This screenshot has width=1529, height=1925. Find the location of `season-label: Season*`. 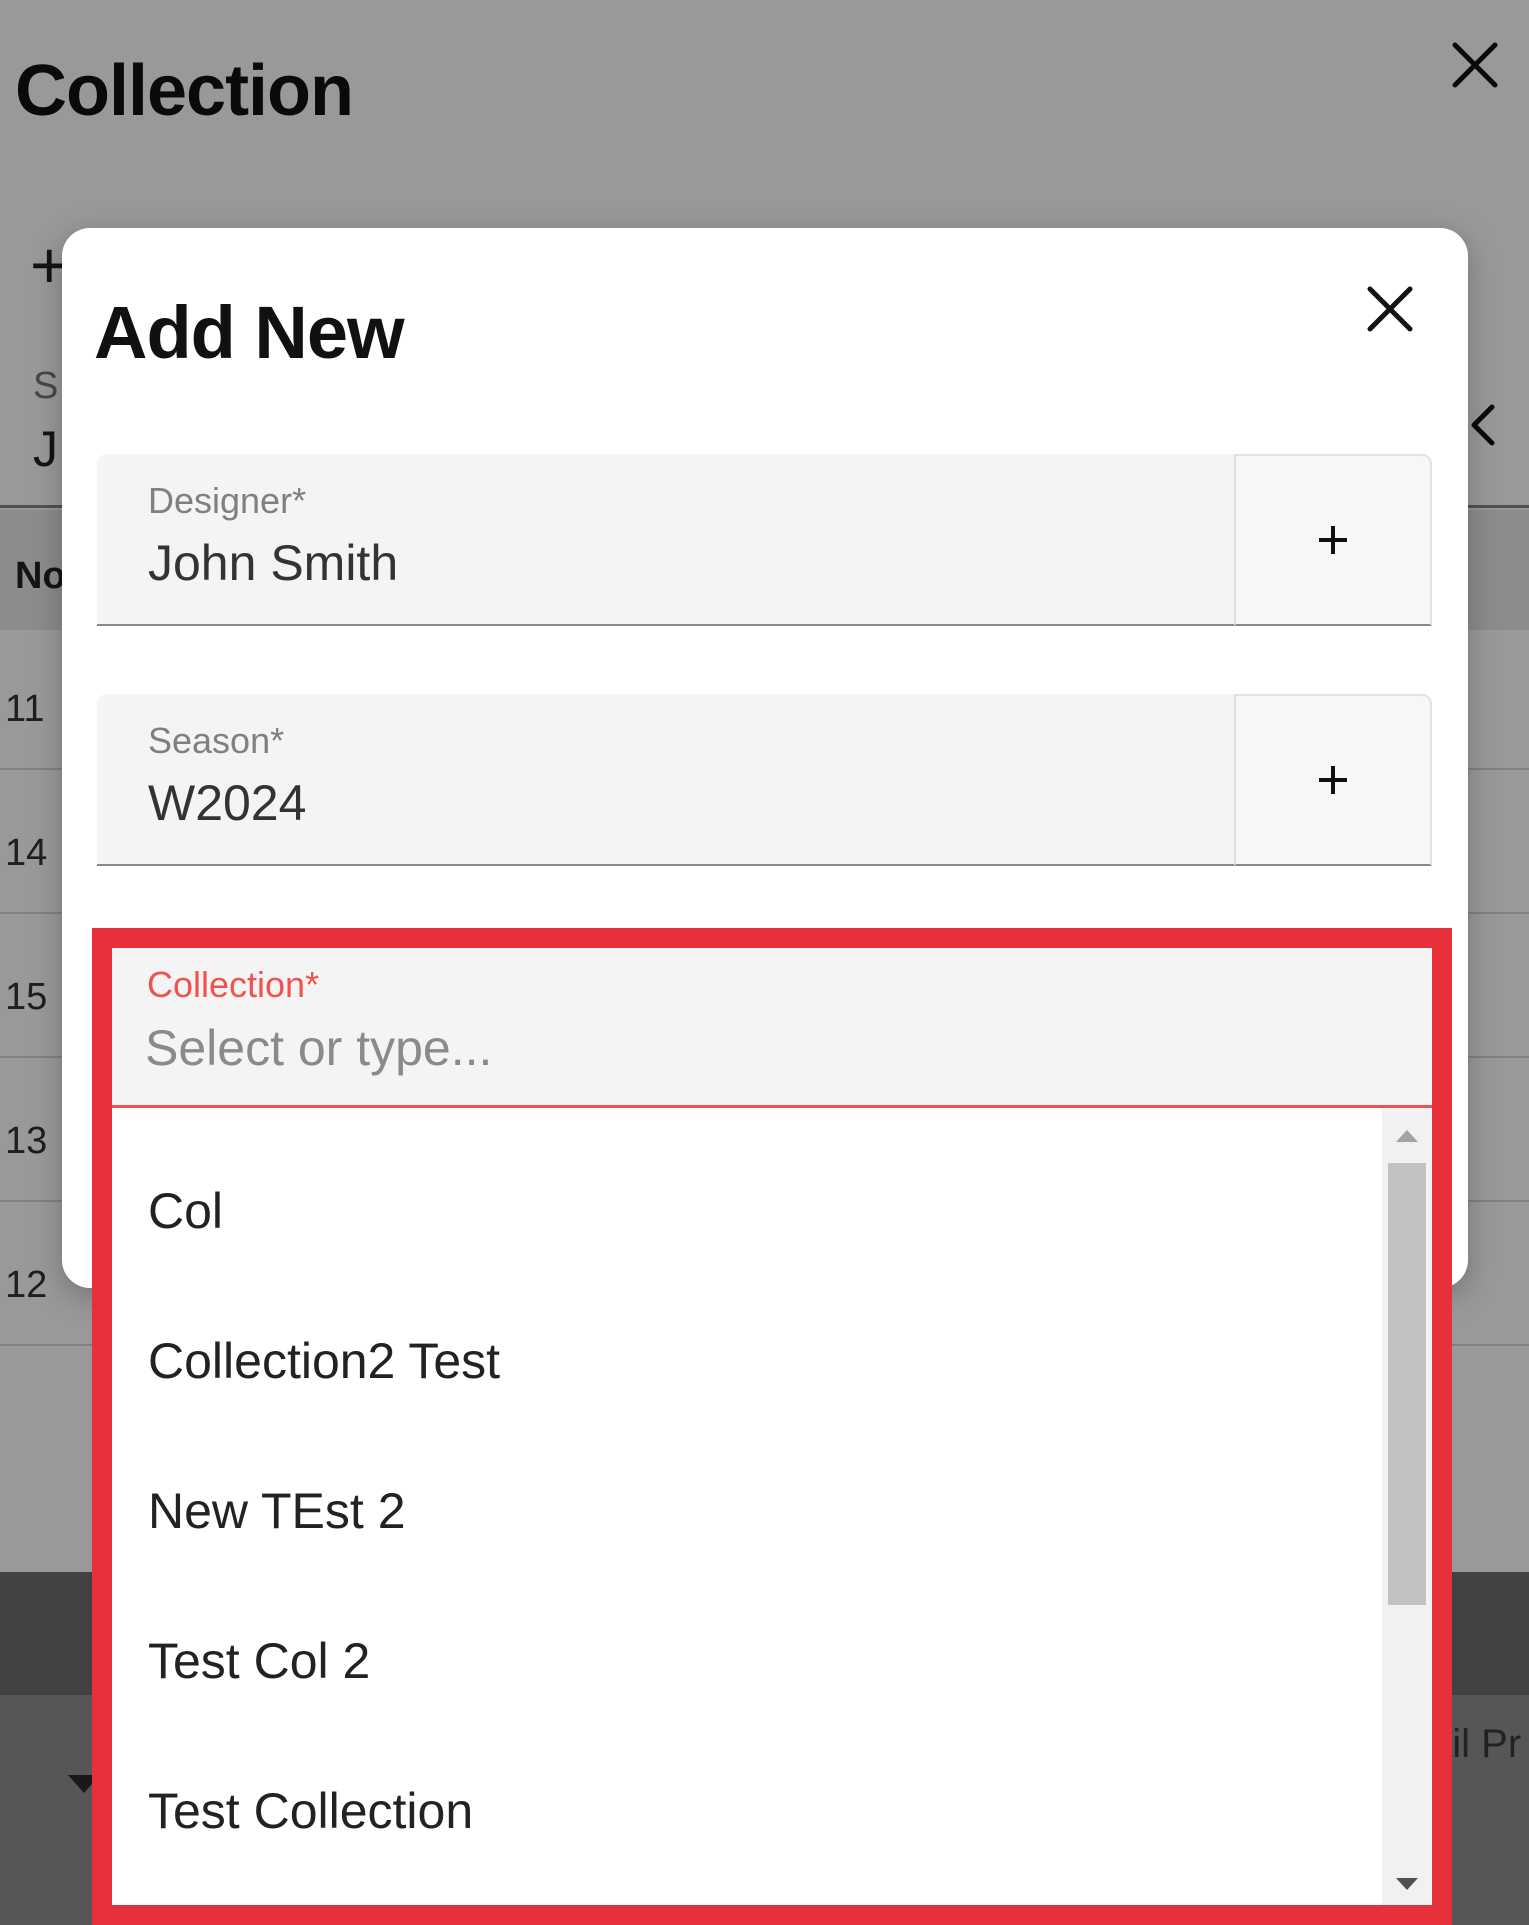

season-label: Season* is located at coordinates (216, 740).